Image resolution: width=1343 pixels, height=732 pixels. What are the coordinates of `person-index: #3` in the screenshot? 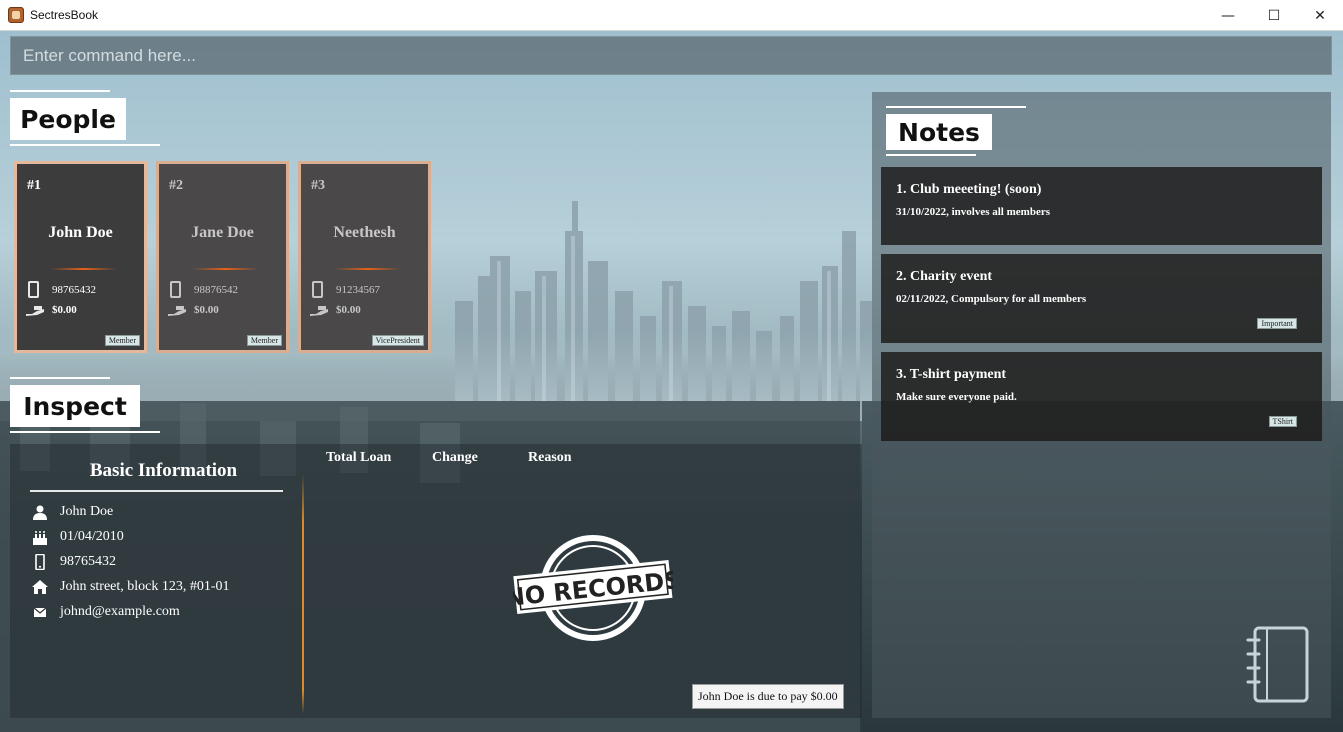 It's located at (318, 185).